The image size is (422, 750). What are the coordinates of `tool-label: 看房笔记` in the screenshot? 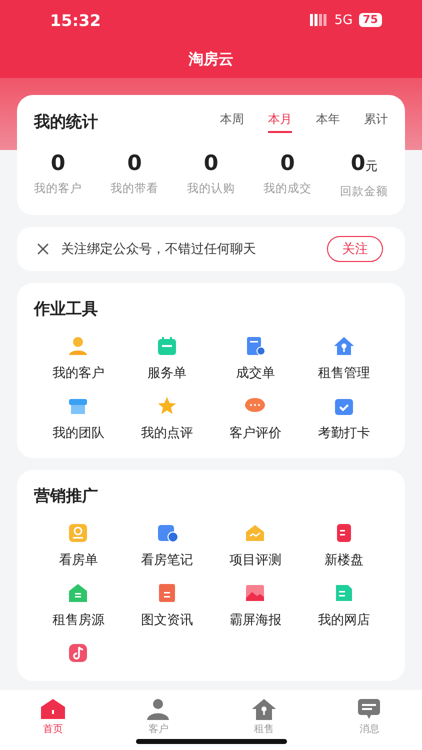 It's located at (166, 560).